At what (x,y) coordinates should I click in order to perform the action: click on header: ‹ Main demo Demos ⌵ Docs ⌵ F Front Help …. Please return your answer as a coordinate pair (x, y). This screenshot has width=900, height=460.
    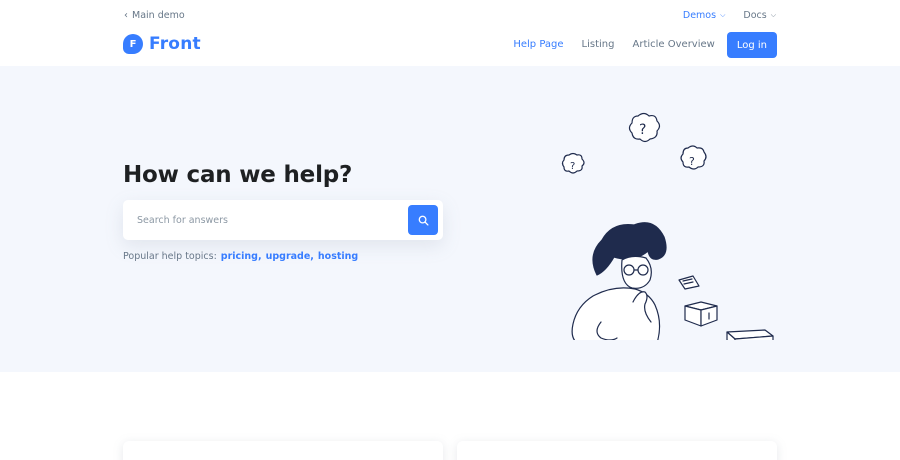
    Looking at the image, I should click on (450, 33).